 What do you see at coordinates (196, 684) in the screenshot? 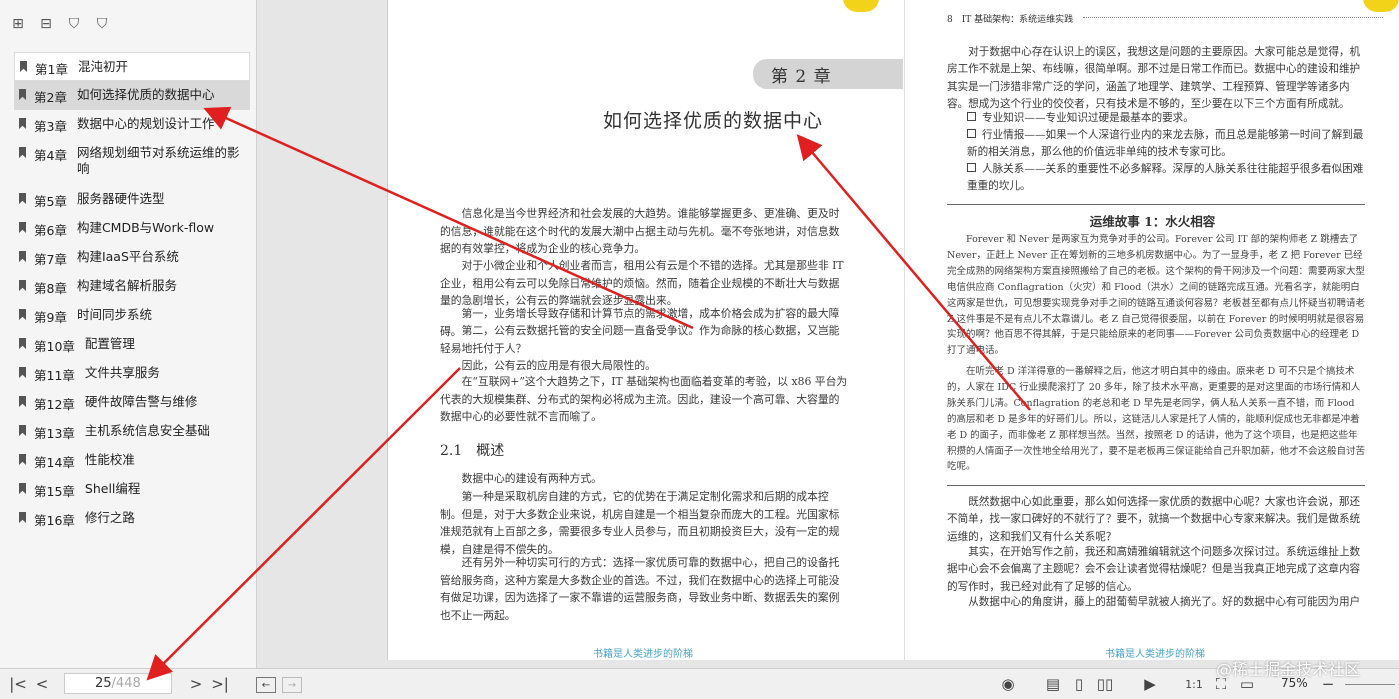
I see `next-page-icon: >` at bounding box center [196, 684].